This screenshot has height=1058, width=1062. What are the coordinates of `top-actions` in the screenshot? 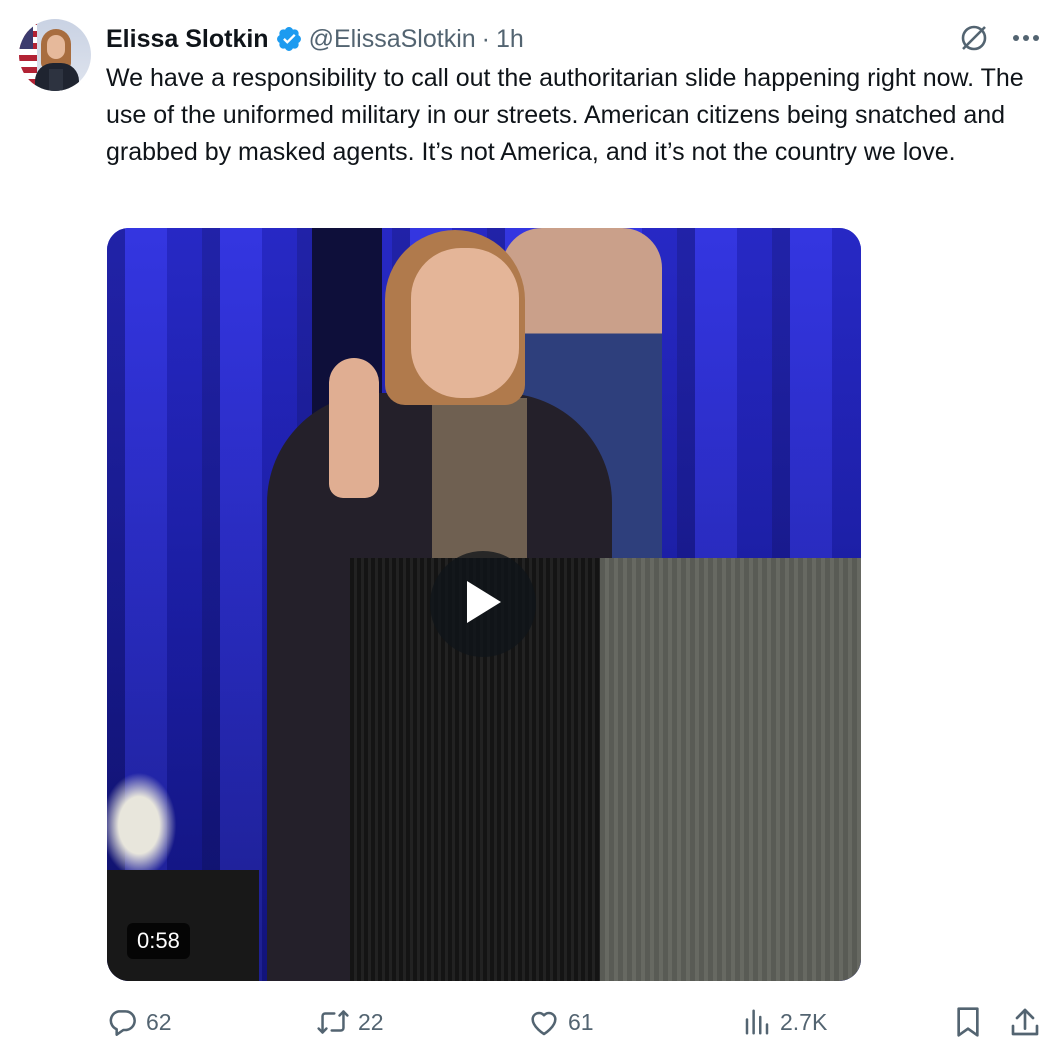 It's located at (999, 38).